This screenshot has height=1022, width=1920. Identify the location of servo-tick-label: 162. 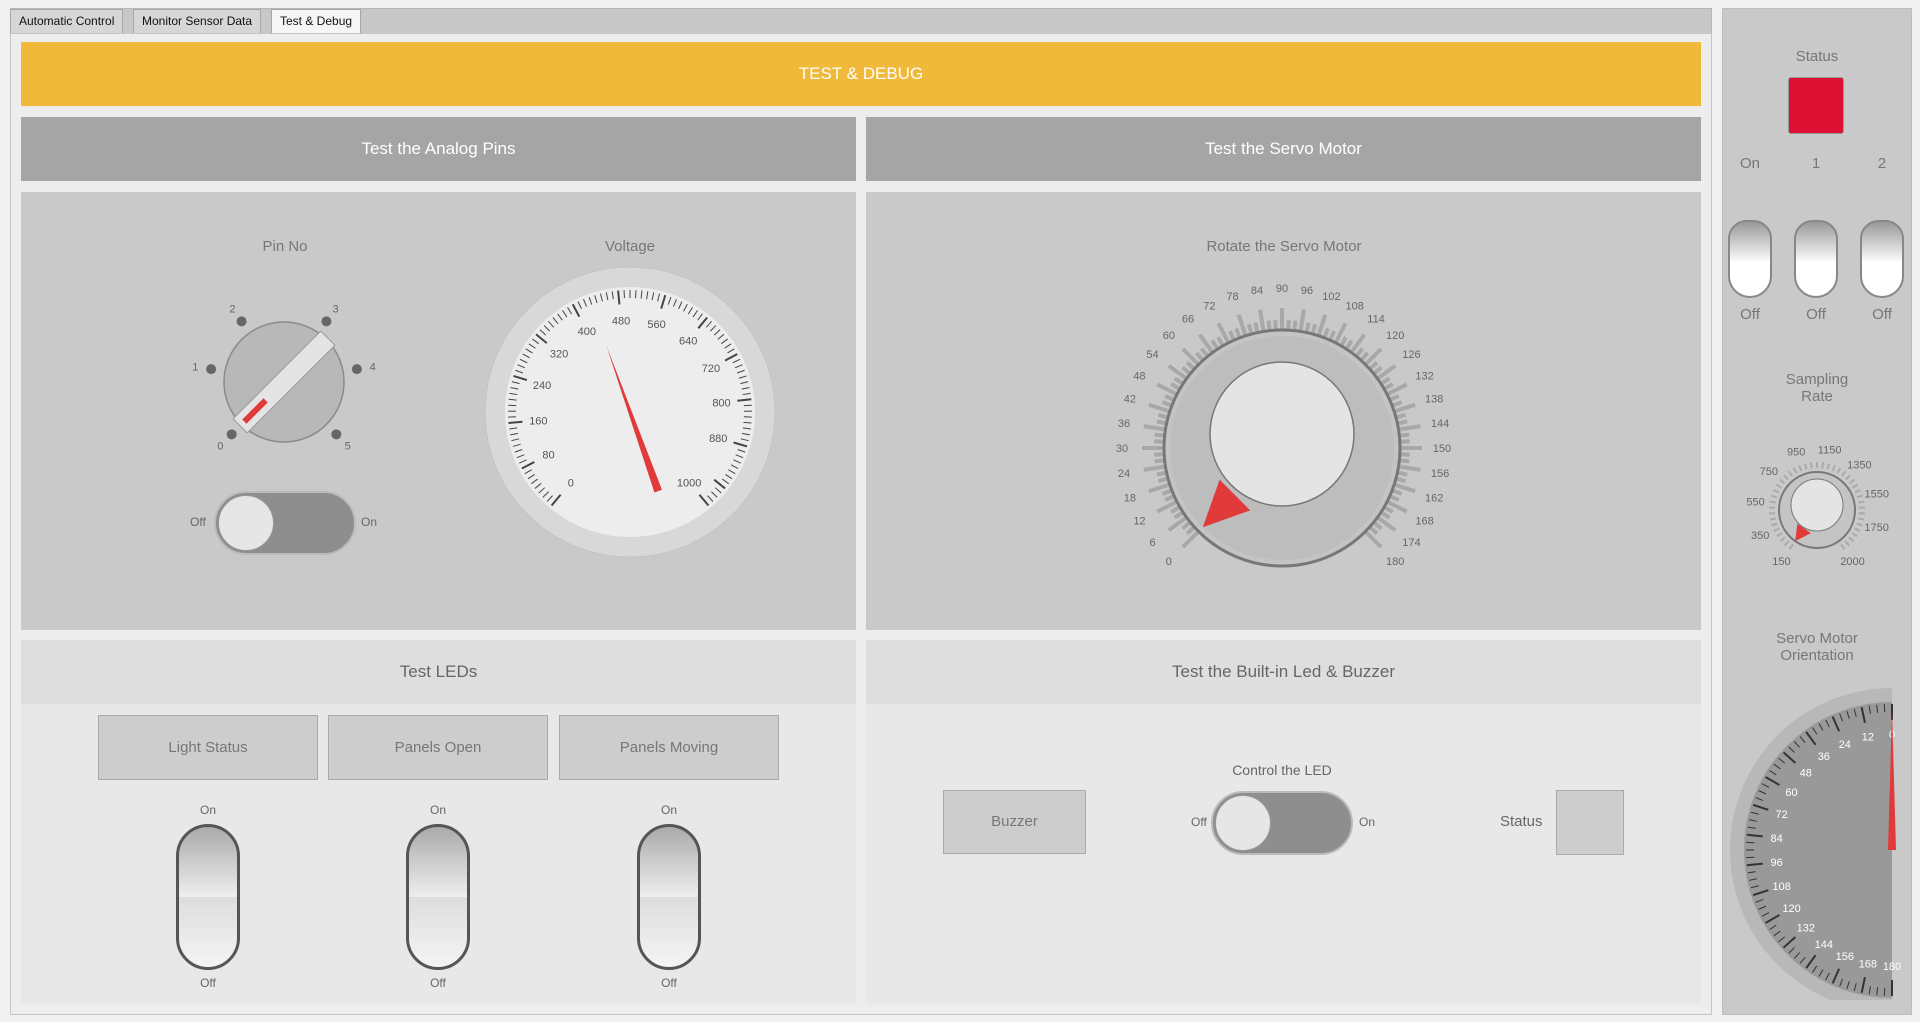
(1434, 498).